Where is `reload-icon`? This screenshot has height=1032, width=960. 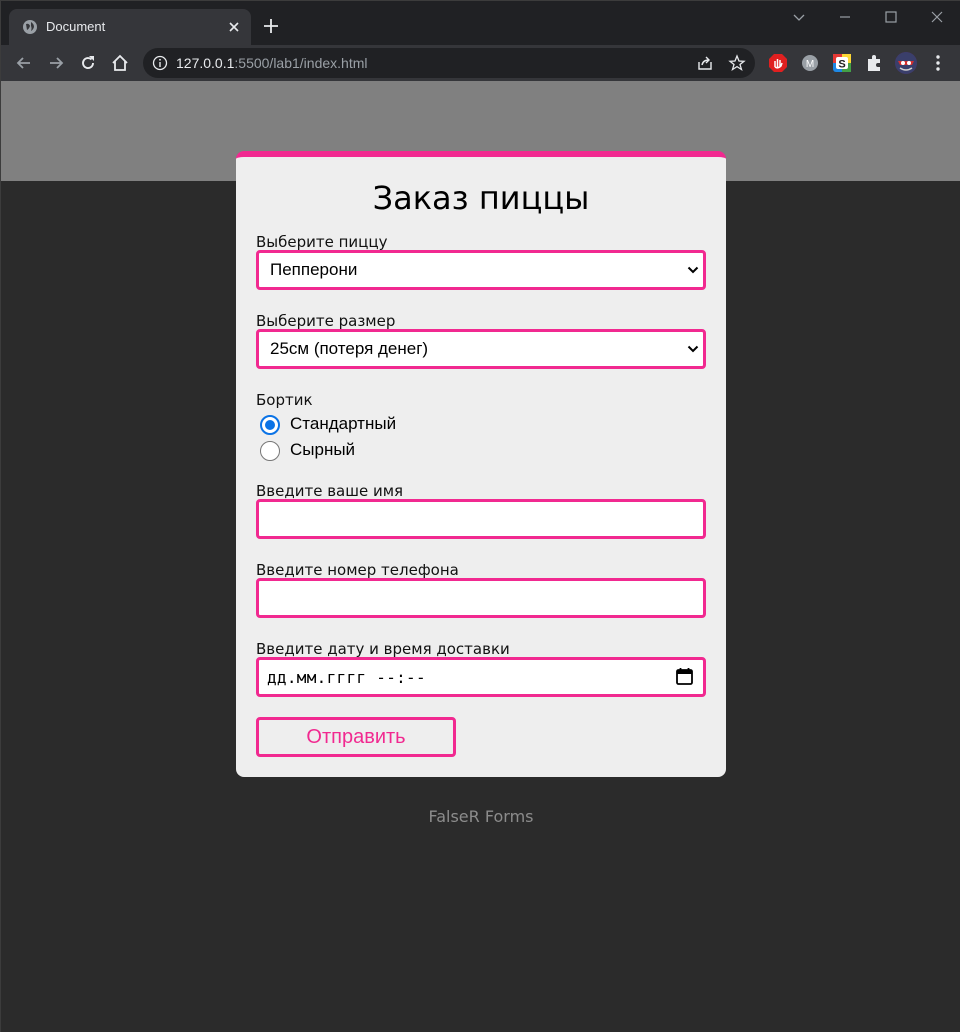 reload-icon is located at coordinates (88, 63).